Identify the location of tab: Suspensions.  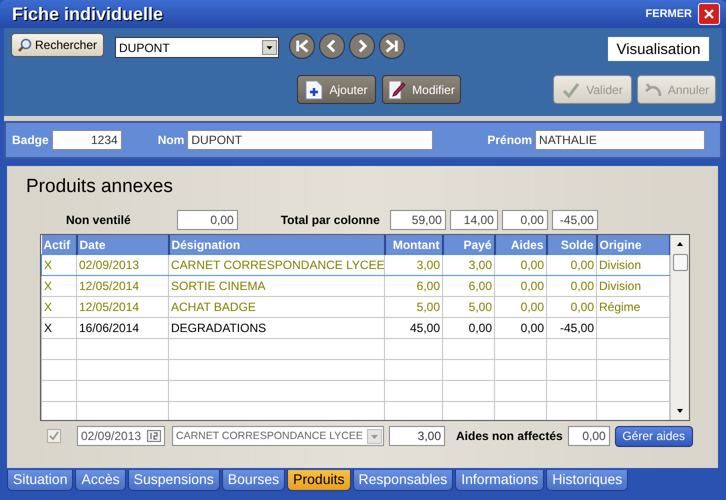
(174, 480).